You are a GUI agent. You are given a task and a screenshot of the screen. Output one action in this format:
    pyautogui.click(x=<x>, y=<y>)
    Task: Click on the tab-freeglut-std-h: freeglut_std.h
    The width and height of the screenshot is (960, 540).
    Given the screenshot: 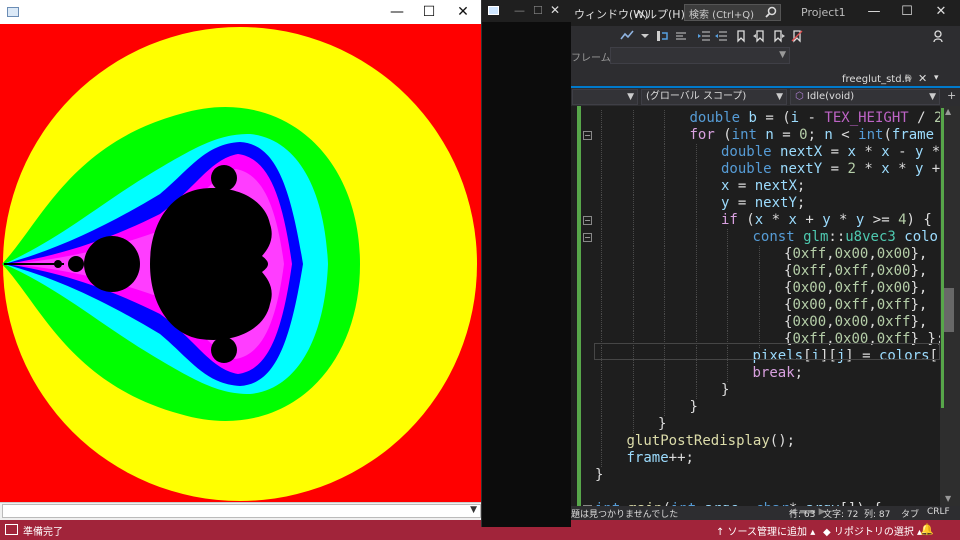 What is the action you would take?
    pyautogui.click(x=876, y=79)
    